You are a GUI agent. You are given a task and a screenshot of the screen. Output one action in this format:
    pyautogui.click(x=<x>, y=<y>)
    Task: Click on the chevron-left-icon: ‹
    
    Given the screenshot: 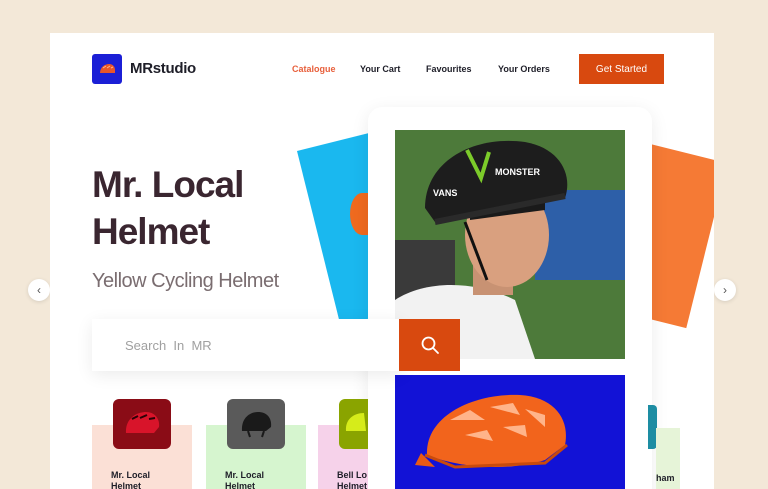 What is the action you would take?
    pyautogui.click(x=39, y=290)
    